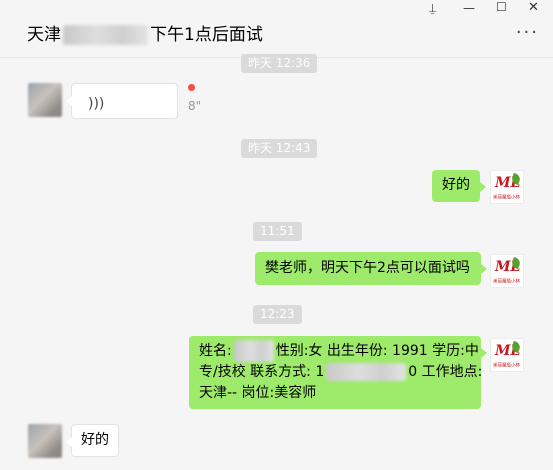 This screenshot has width=553, height=470. Describe the element at coordinates (533, 7) in the screenshot. I see `close-icon: ✕` at that location.